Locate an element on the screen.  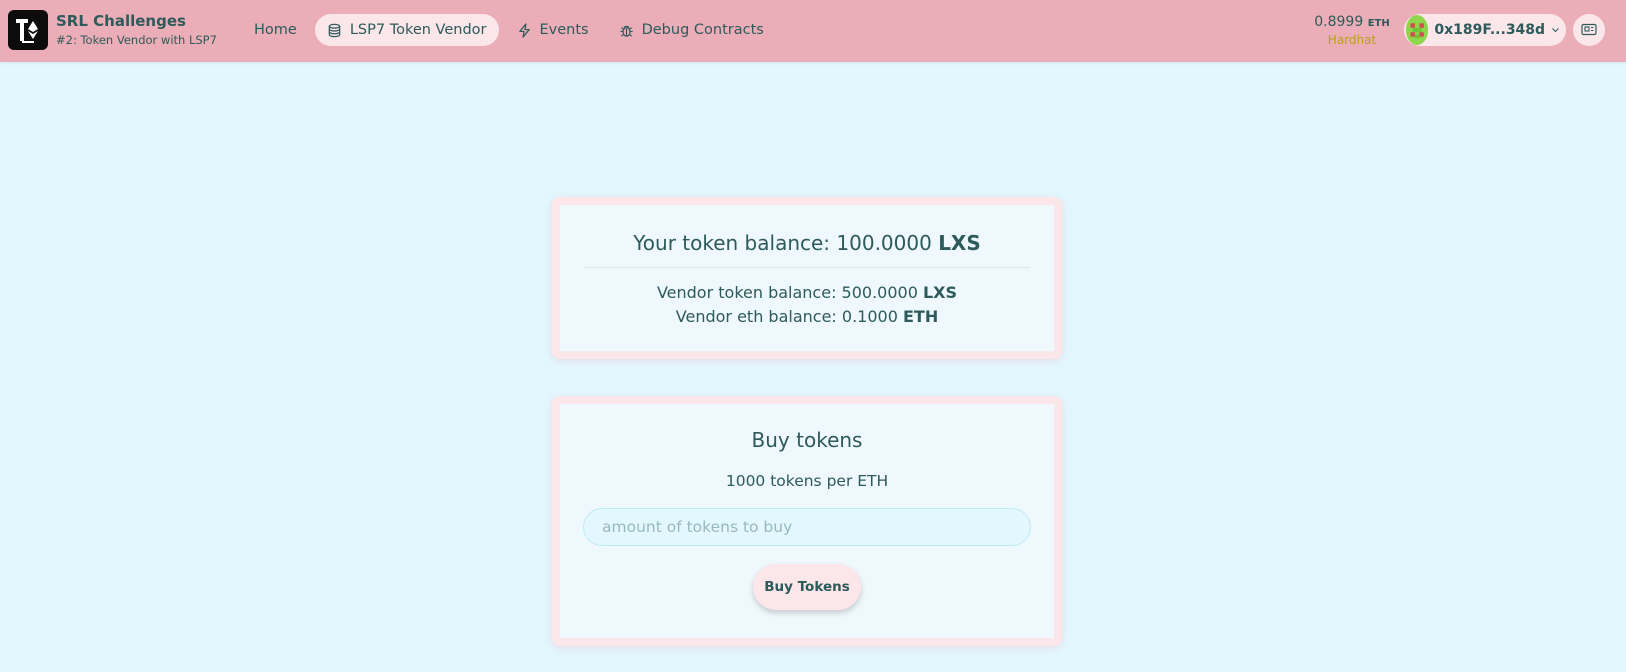
app-logo is located at coordinates (28, 30).